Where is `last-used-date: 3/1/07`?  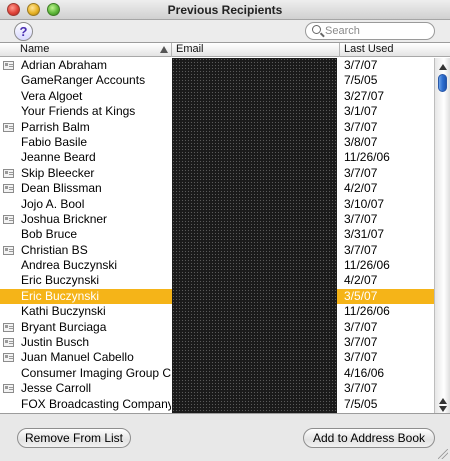 last-used-date: 3/1/07 is located at coordinates (361, 111).